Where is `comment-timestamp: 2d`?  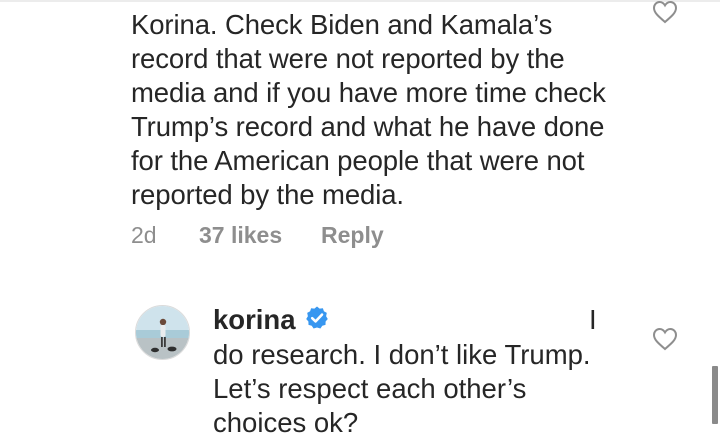
comment-timestamp: 2d is located at coordinates (144, 235).